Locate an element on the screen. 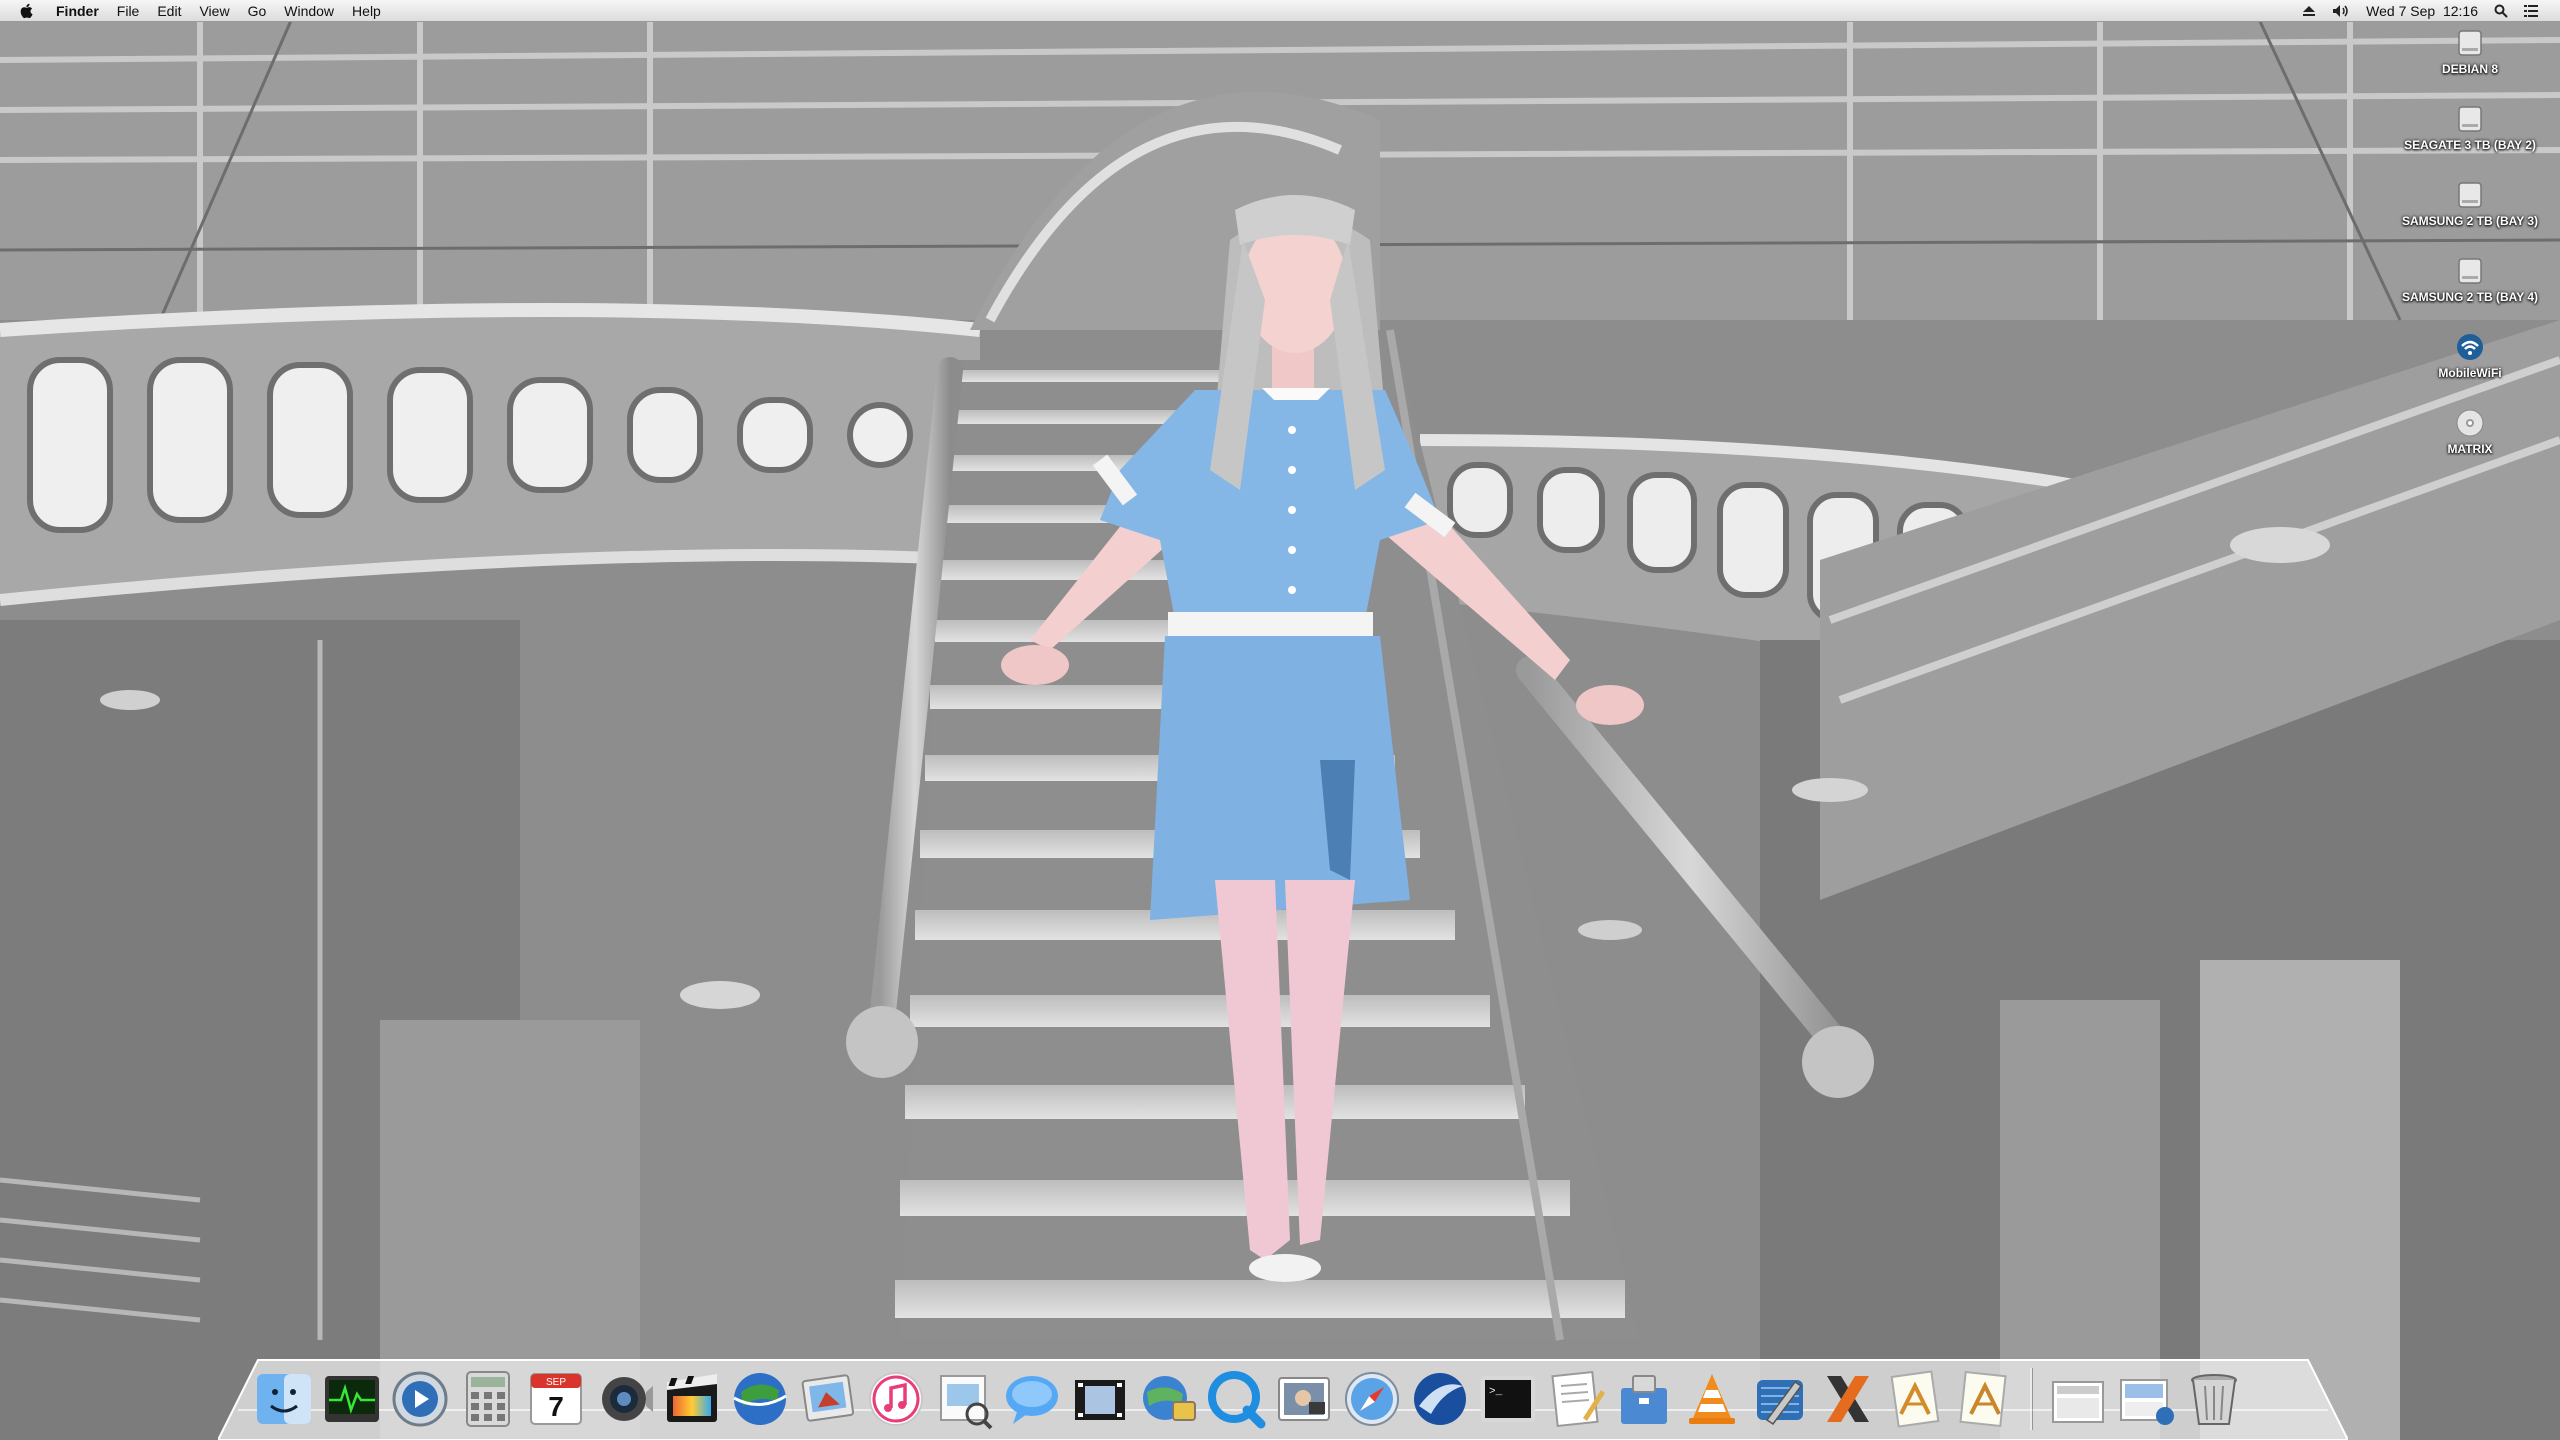 The image size is (2560, 1440). dock: SEP 7 >_ is located at coordinates (1249, 1390).